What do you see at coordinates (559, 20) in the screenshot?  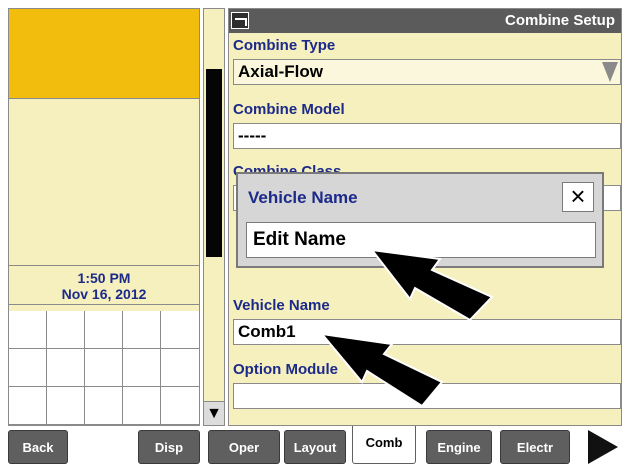 I see `page-title: Combine Setup` at bounding box center [559, 20].